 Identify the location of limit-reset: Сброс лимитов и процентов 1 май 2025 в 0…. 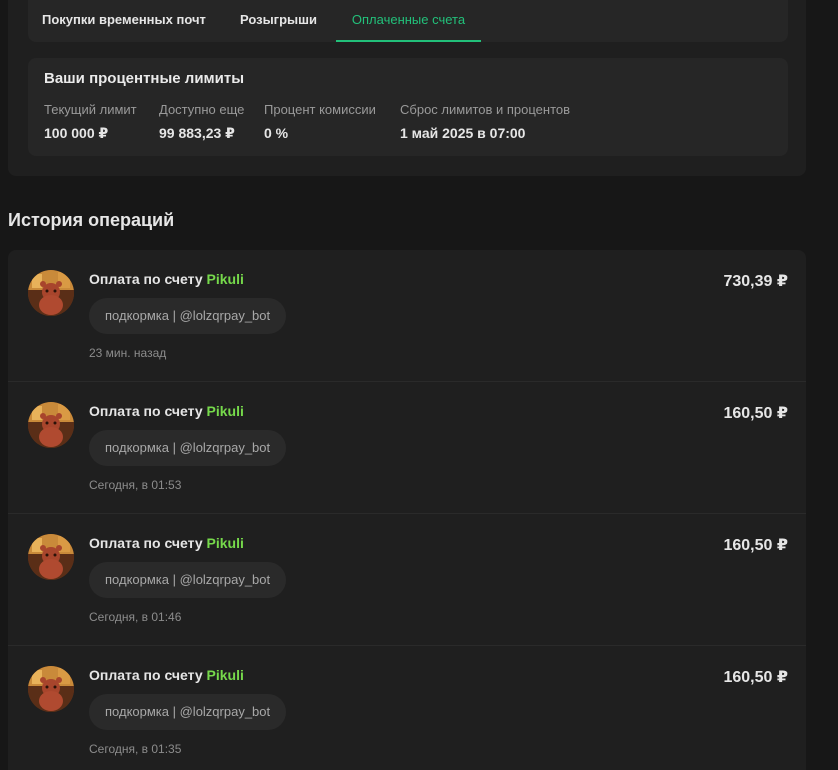
(485, 121).